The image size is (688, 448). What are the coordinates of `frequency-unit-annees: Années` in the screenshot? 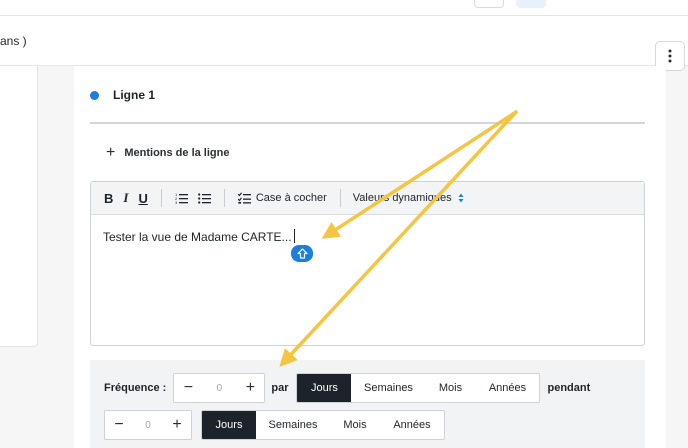 It's located at (507, 388).